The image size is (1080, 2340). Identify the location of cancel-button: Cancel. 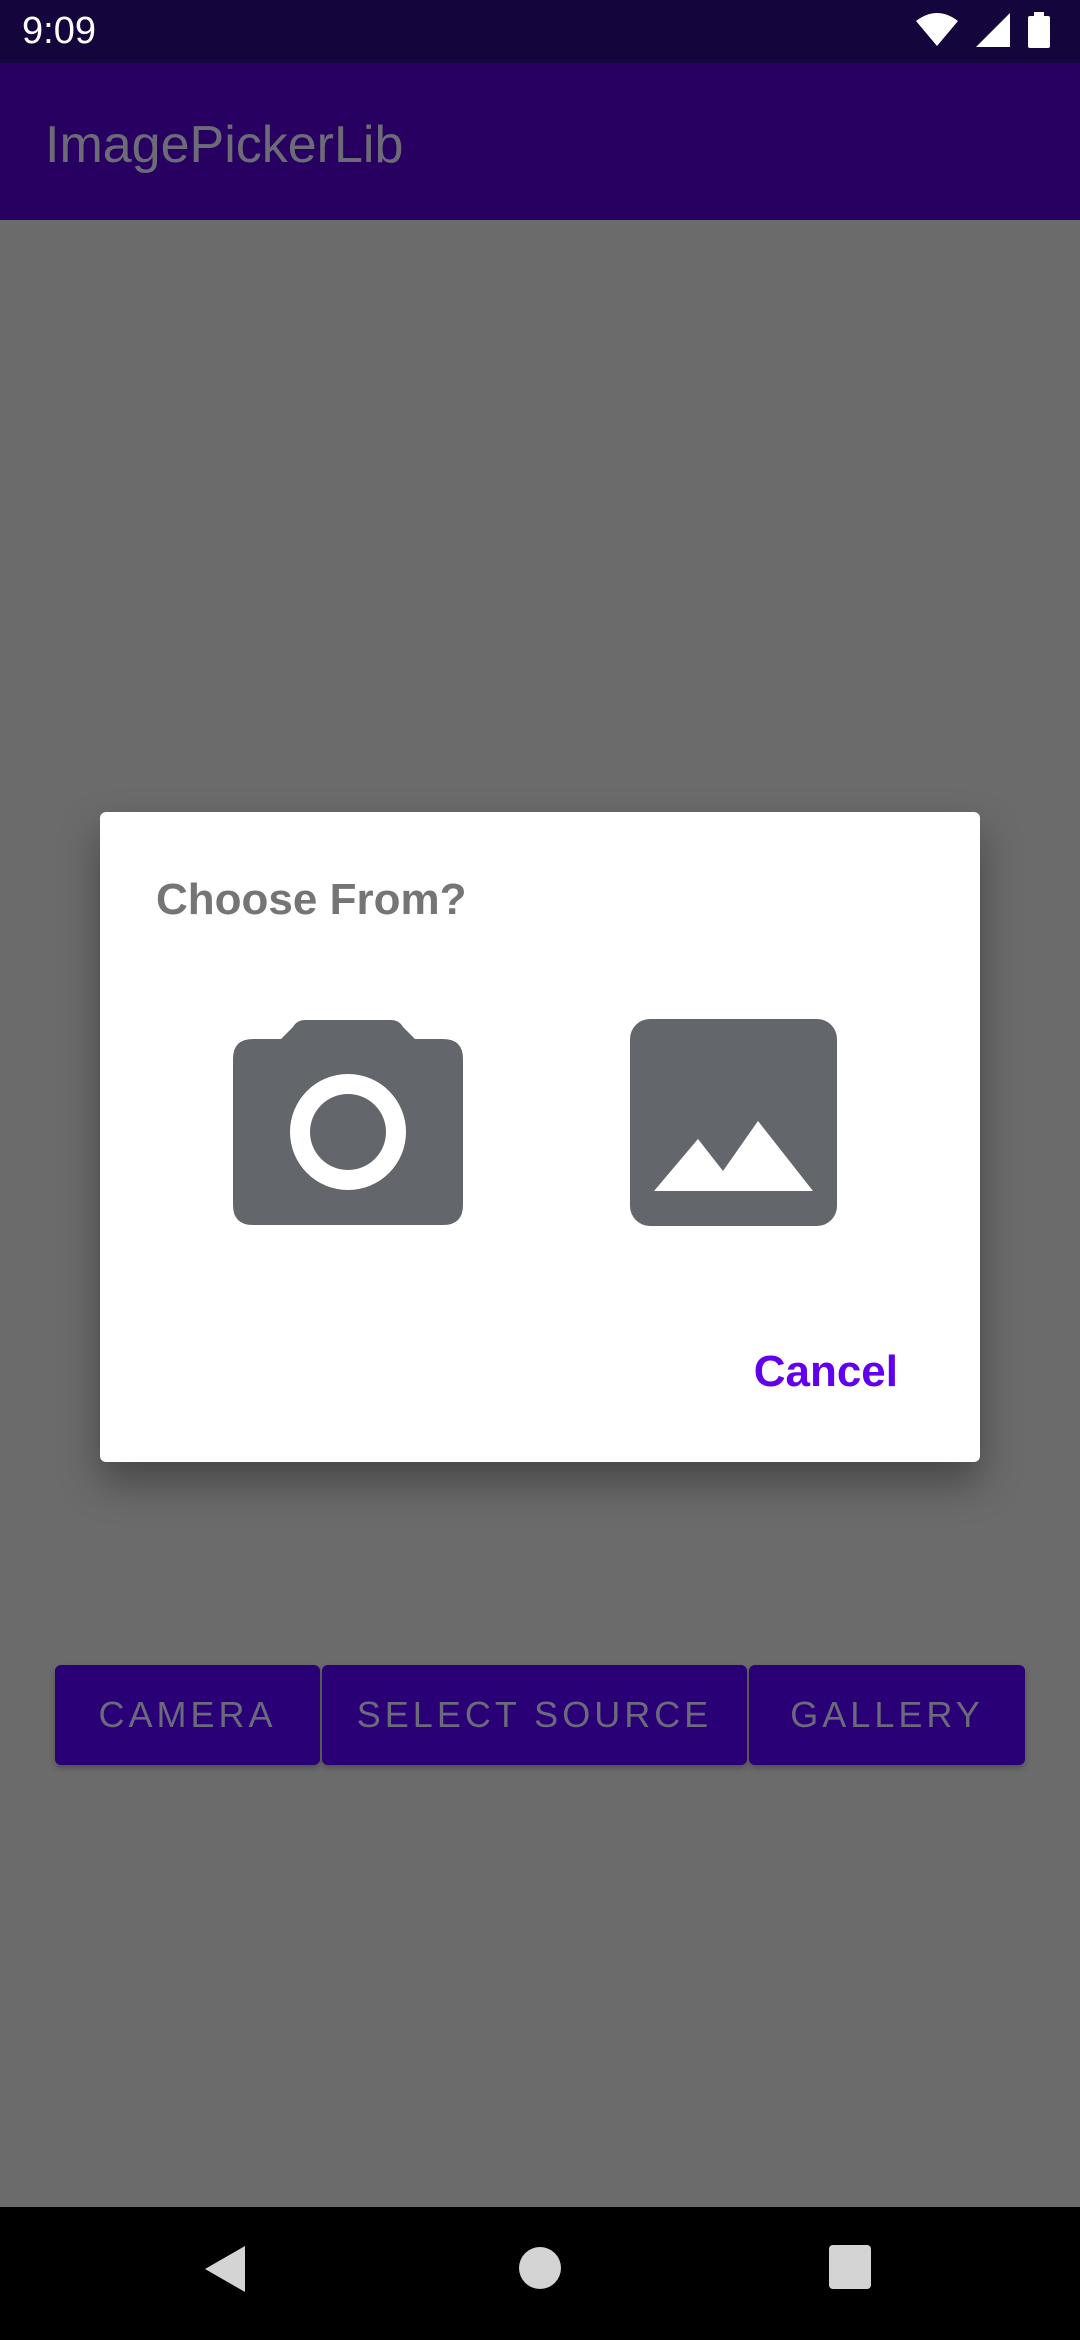
(826, 1372).